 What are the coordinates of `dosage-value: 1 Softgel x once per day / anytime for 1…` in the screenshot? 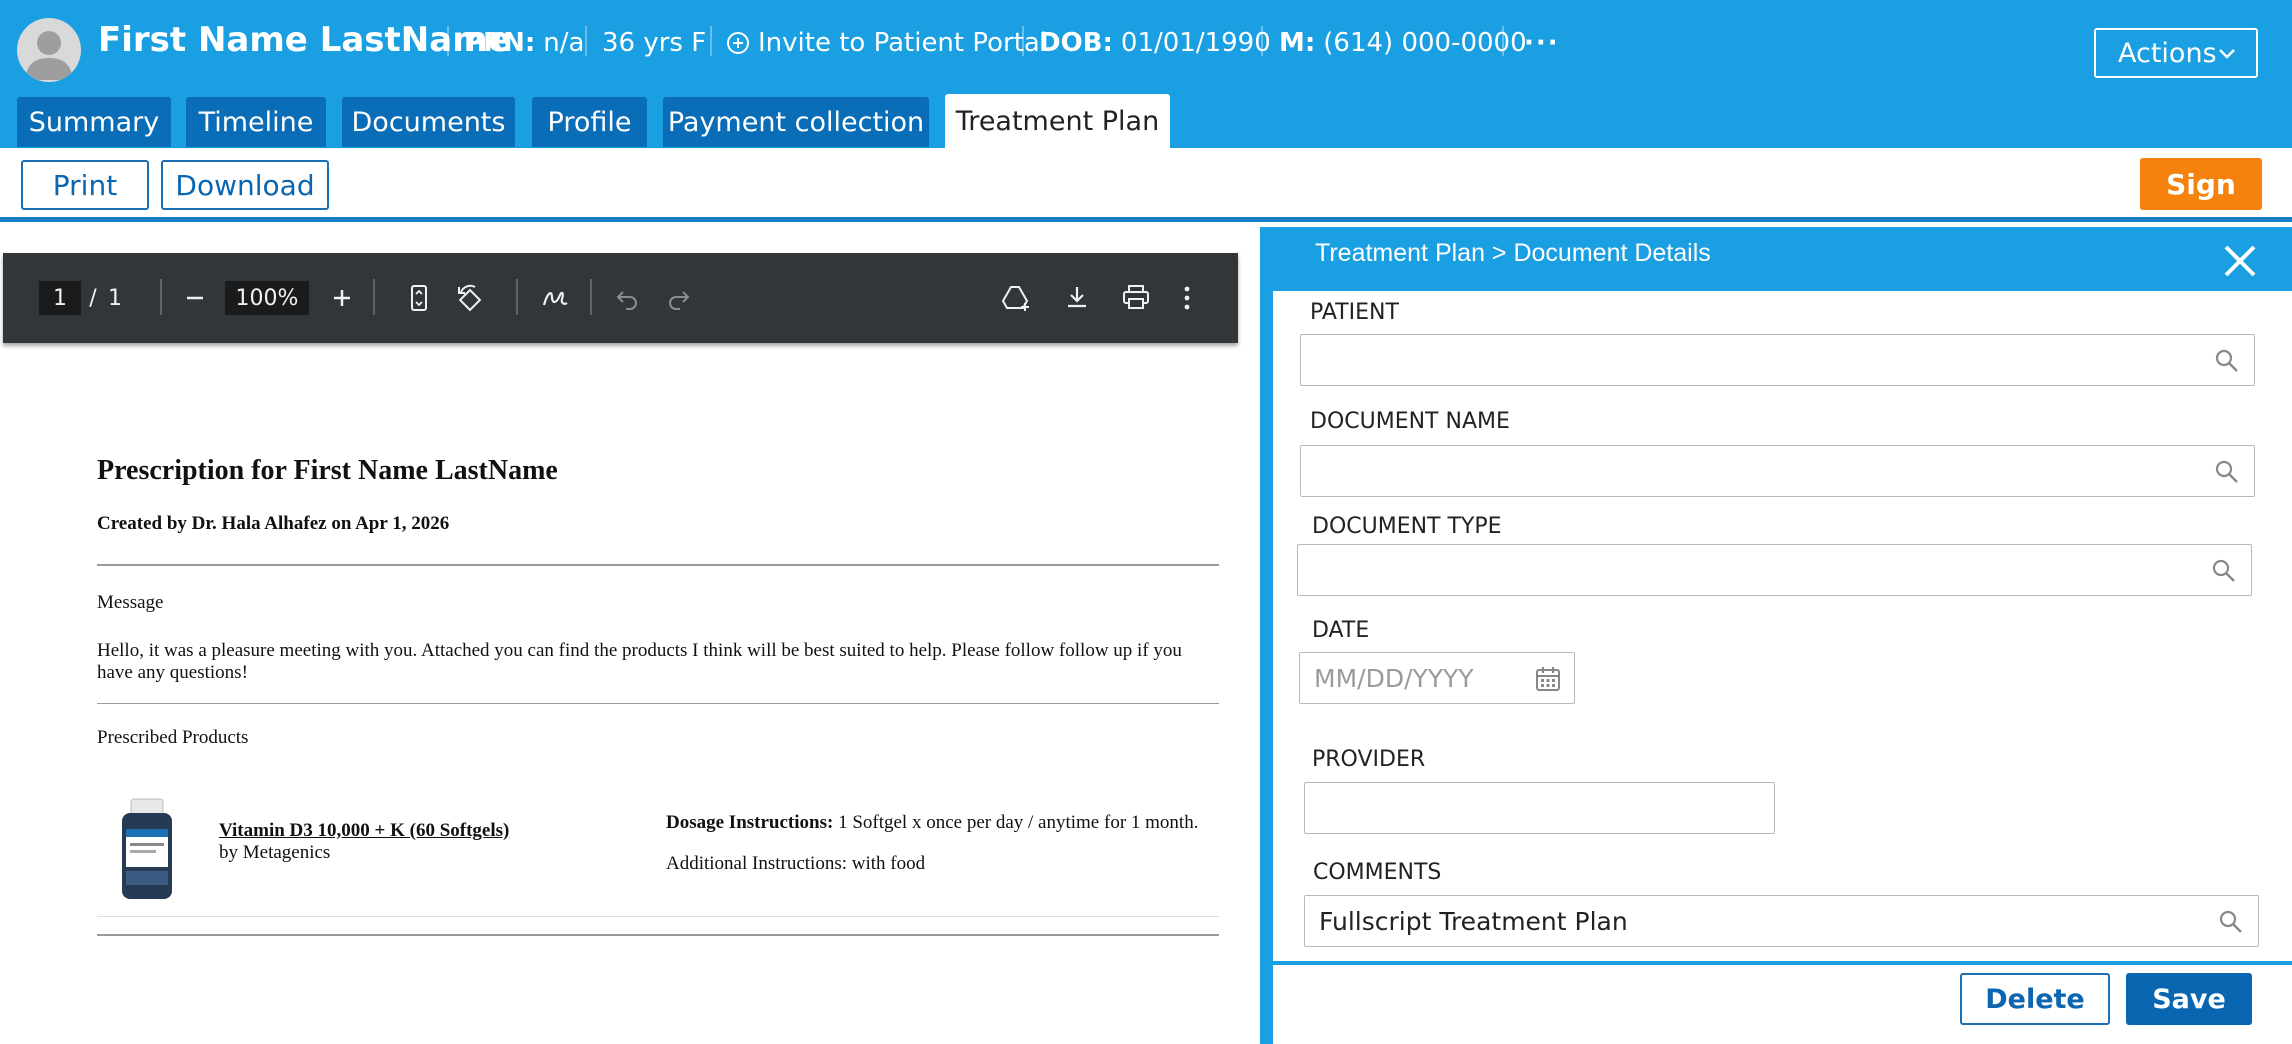 It's located at (1018, 822).